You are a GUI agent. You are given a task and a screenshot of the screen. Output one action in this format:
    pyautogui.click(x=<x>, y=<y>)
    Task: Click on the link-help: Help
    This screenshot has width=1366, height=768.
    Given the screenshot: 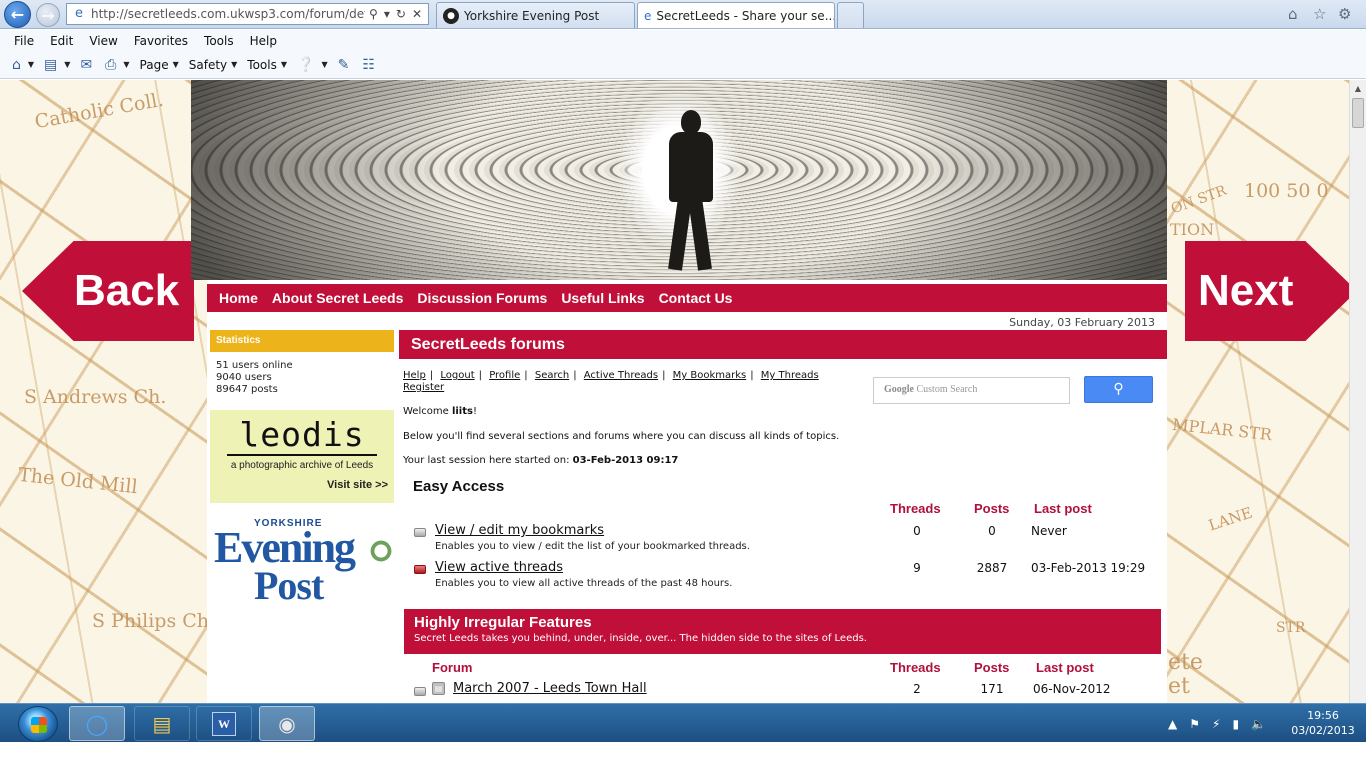 What is the action you would take?
    pyautogui.click(x=414, y=375)
    